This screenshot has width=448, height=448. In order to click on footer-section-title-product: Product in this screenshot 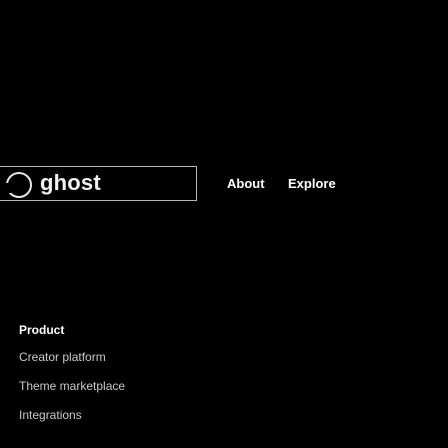, I will do `click(42, 330)`.